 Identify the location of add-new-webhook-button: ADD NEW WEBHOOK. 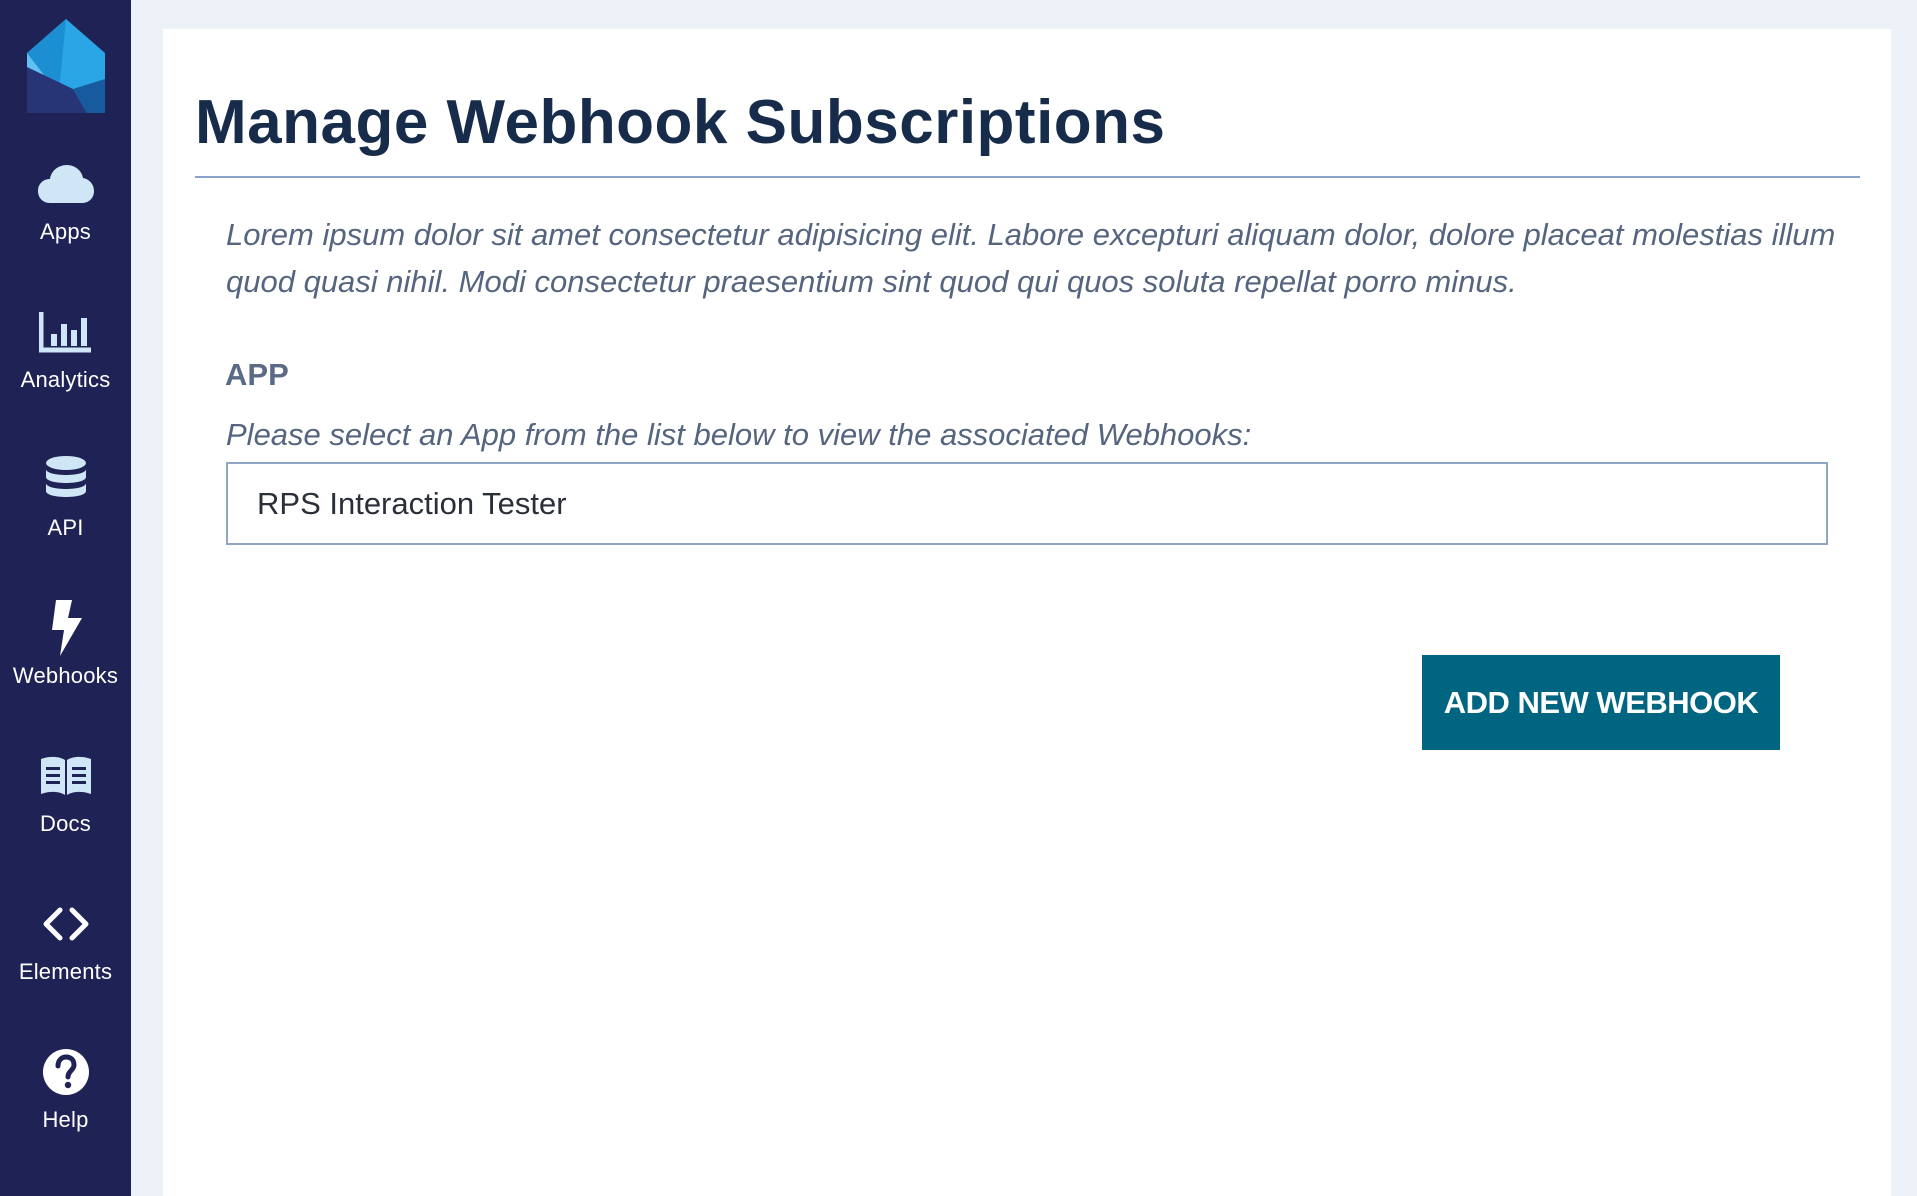
(1601, 702).